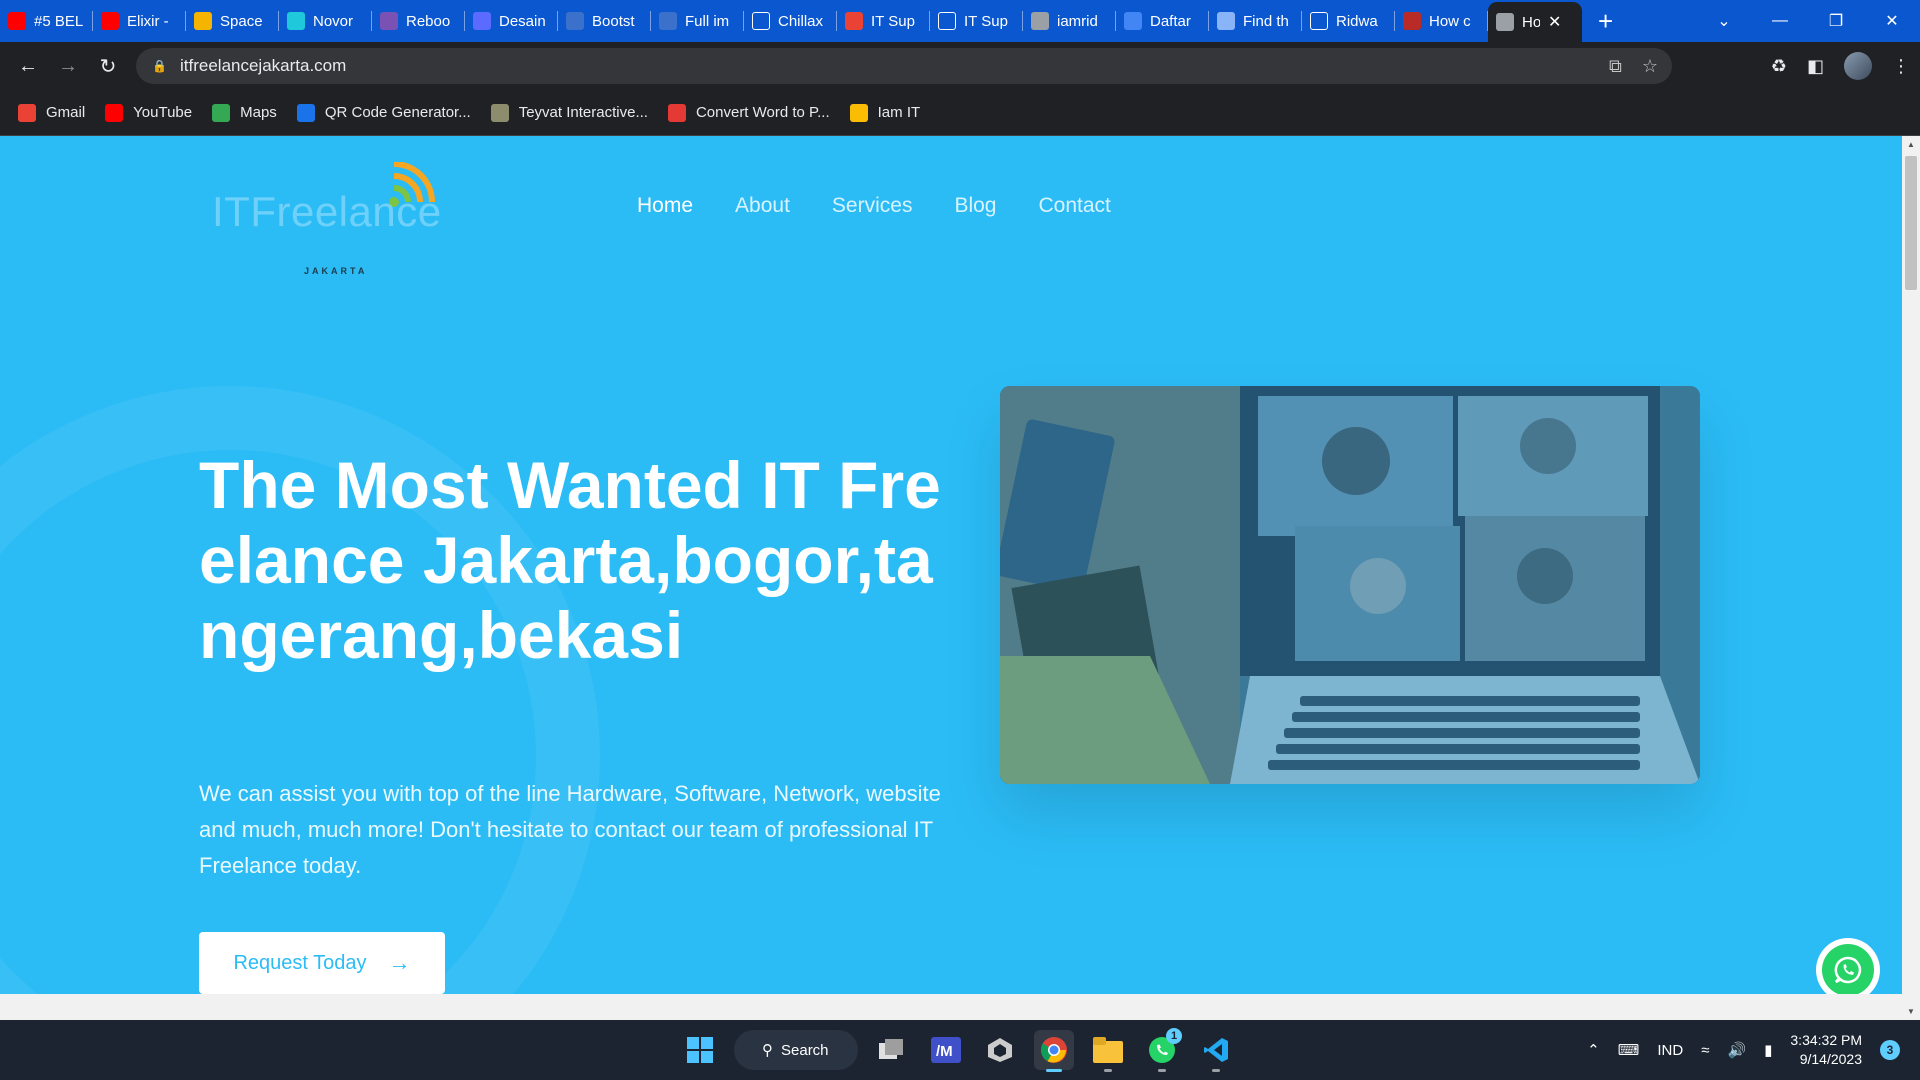 This screenshot has width=1920, height=1080. What do you see at coordinates (258, 112) in the screenshot?
I see `bookmark-label: Maps` at bounding box center [258, 112].